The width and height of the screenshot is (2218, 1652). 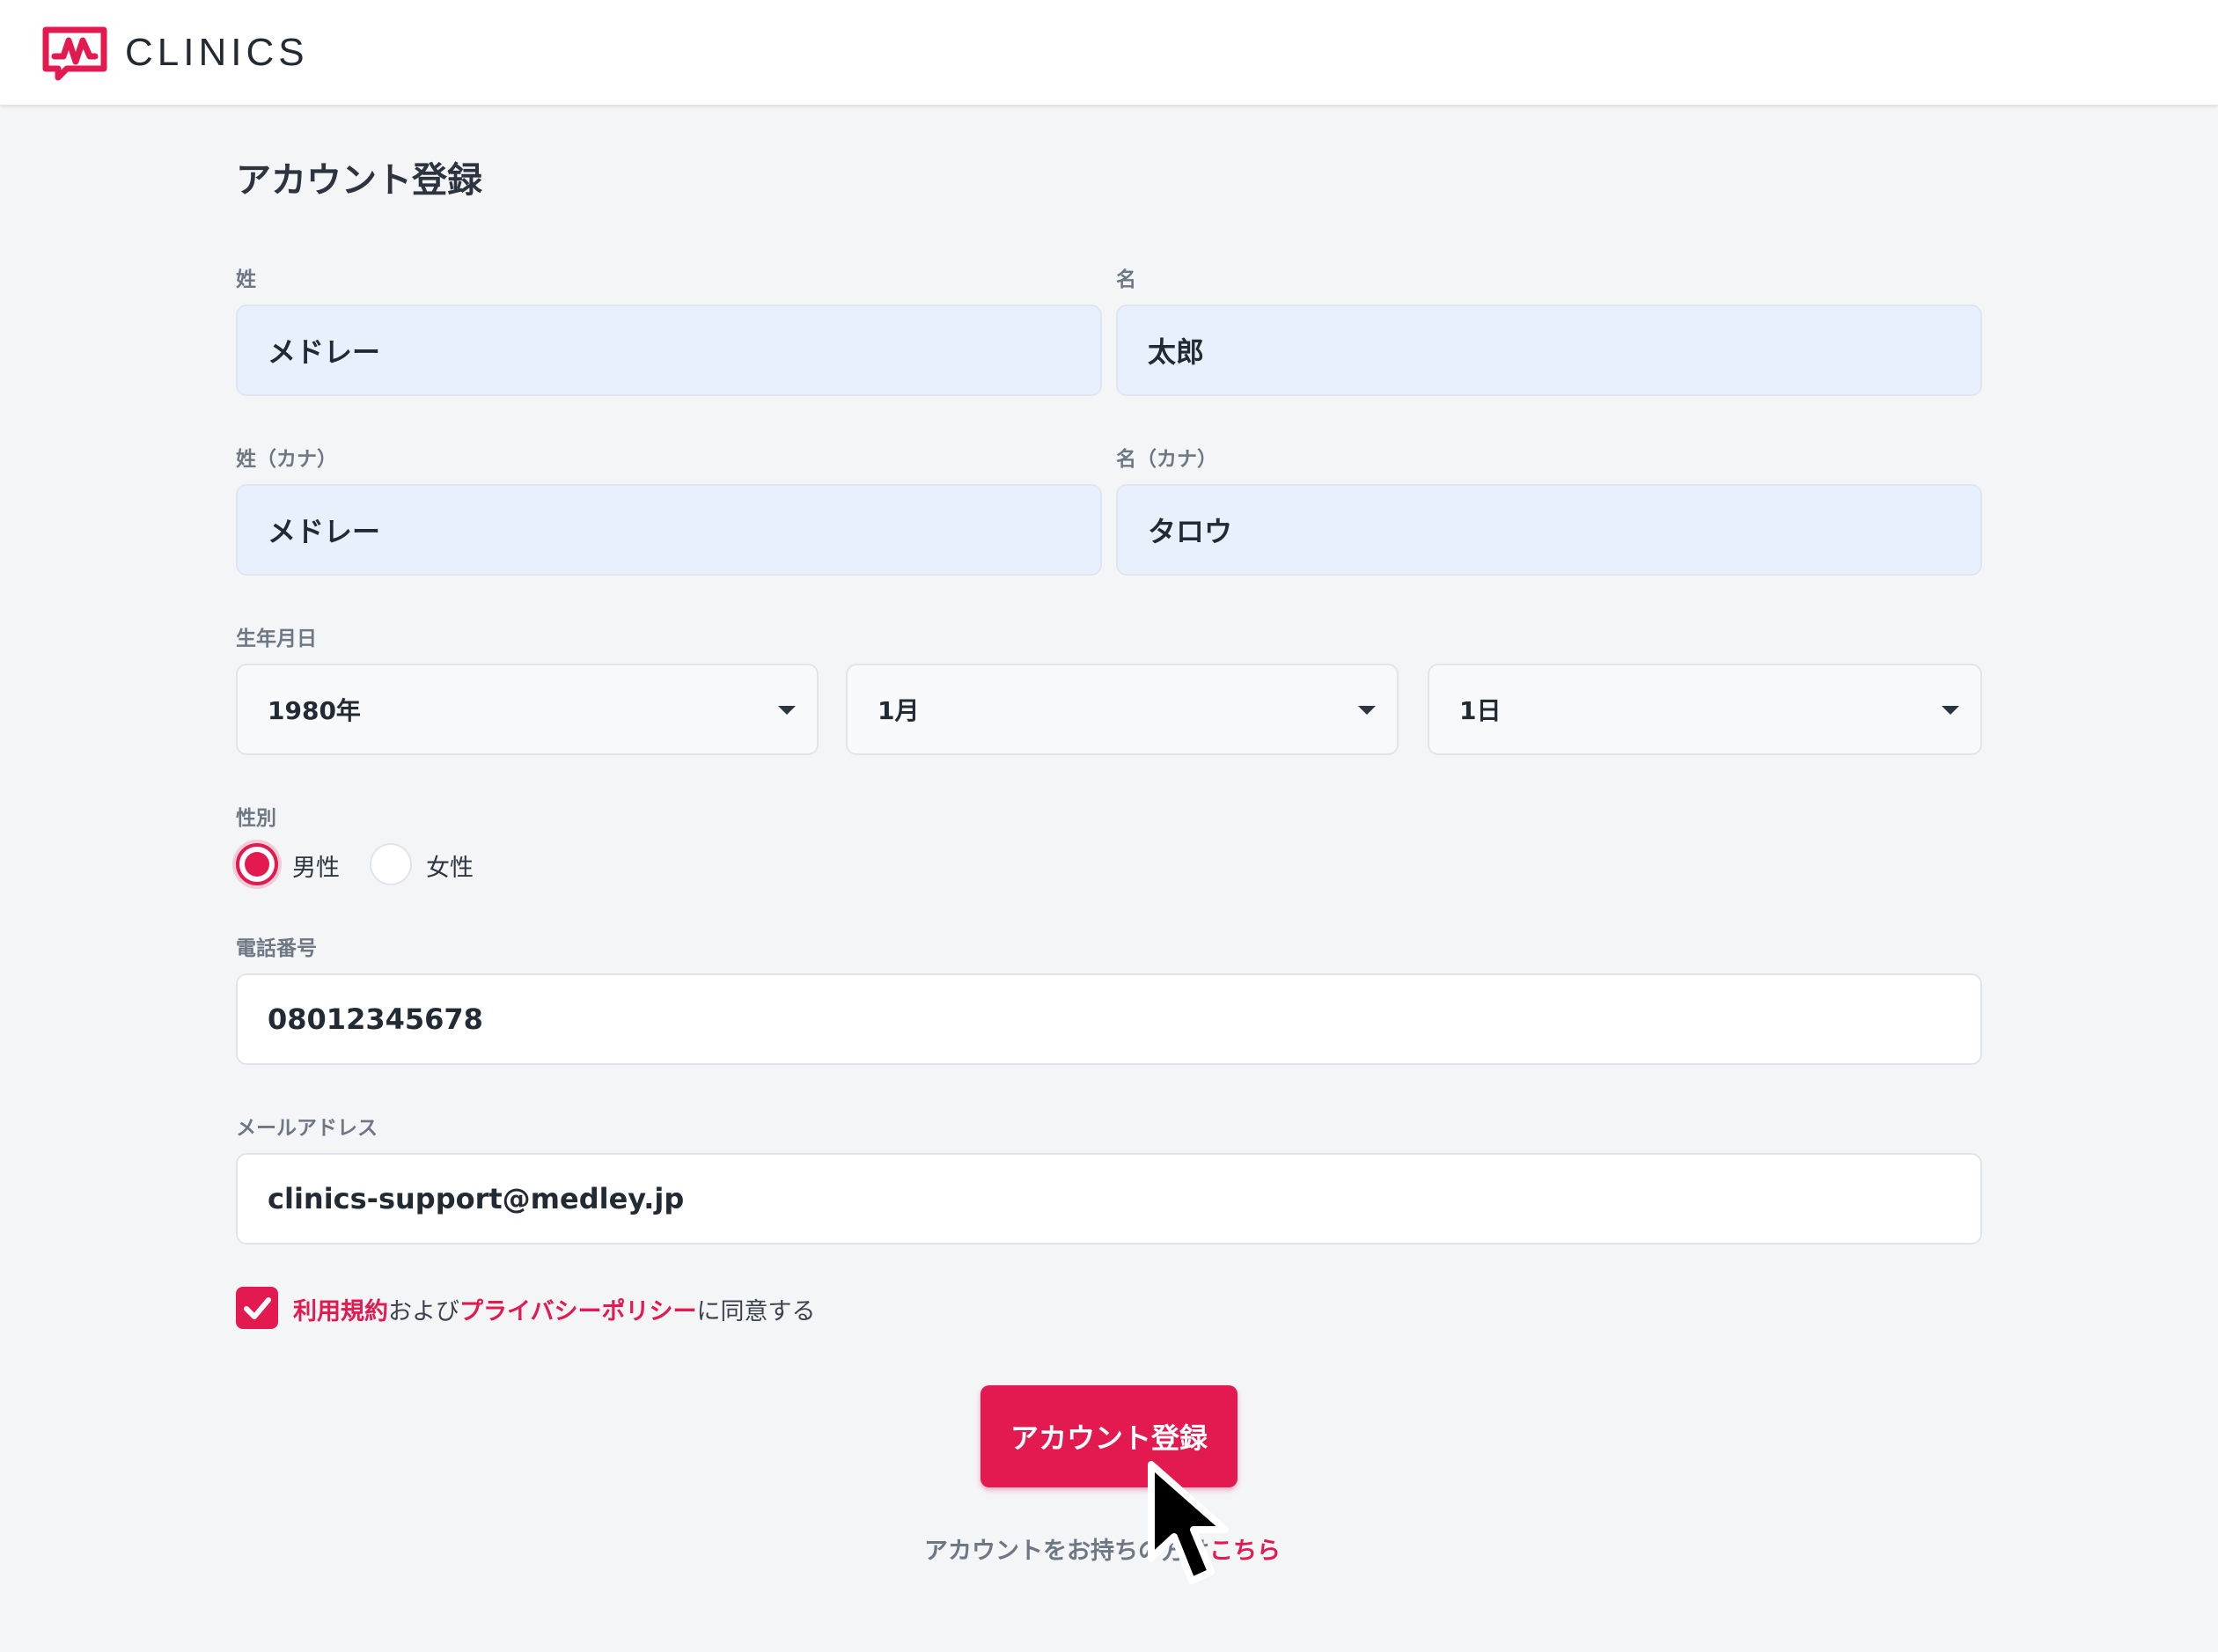 What do you see at coordinates (1109, 52) in the screenshot?
I see `app-header: CLINICS` at bounding box center [1109, 52].